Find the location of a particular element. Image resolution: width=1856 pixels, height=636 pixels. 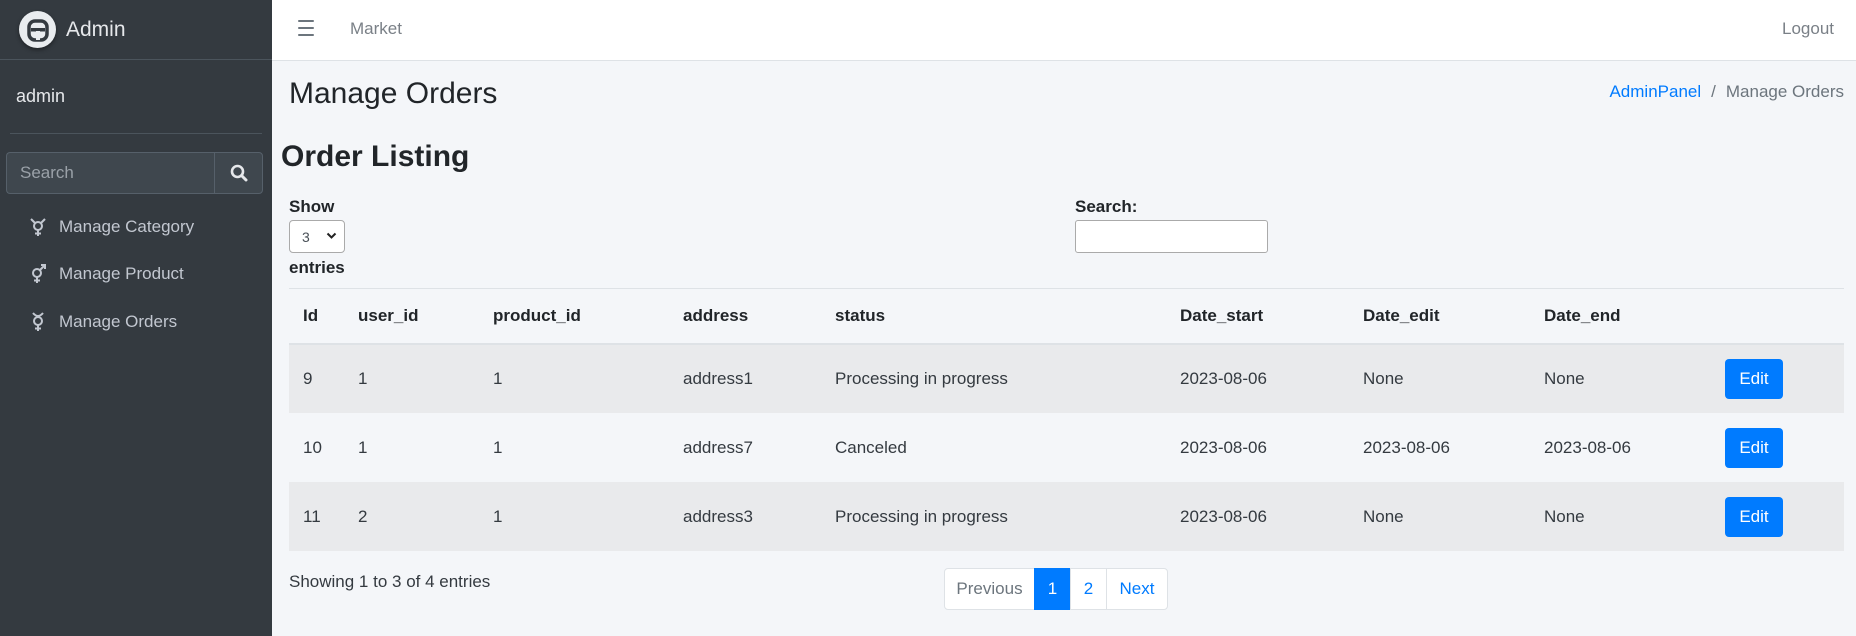

column-header-status: status is located at coordinates (993, 317).